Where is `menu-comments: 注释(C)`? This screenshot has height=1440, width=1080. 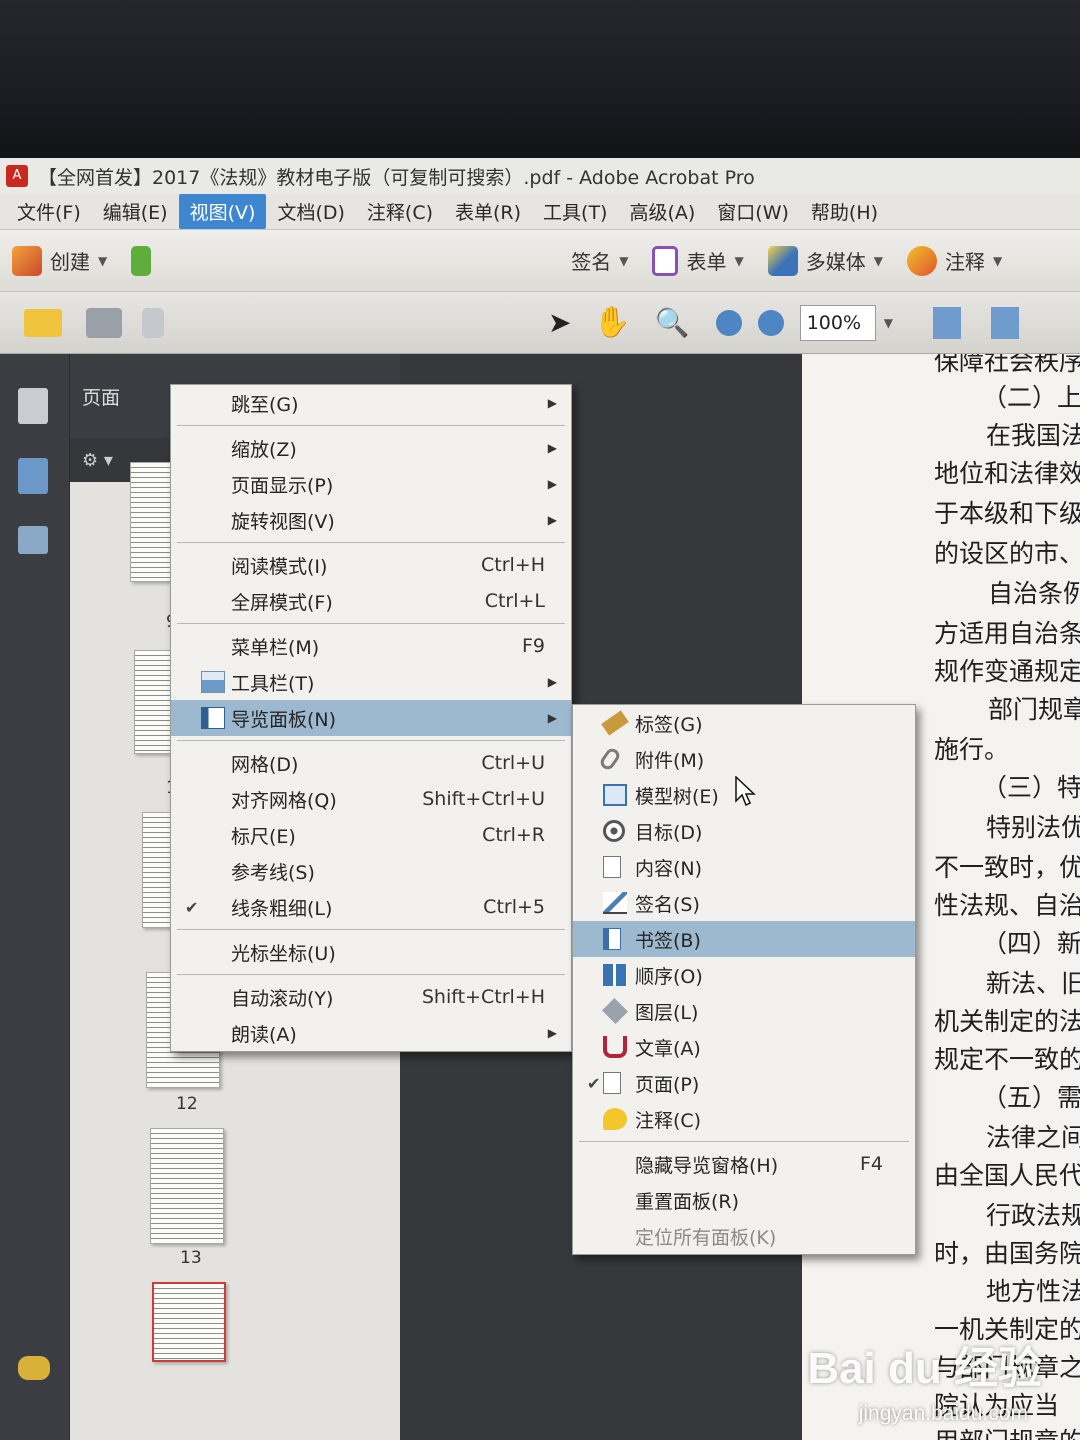
menu-comments: 注释(C) is located at coordinates (400, 211).